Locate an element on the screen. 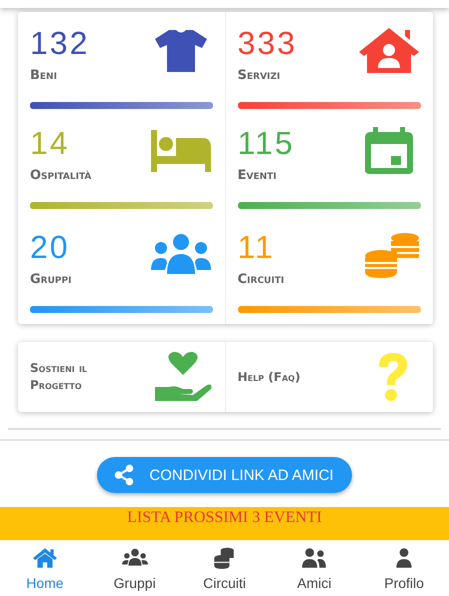  stat-label: Servizi is located at coordinates (260, 75).